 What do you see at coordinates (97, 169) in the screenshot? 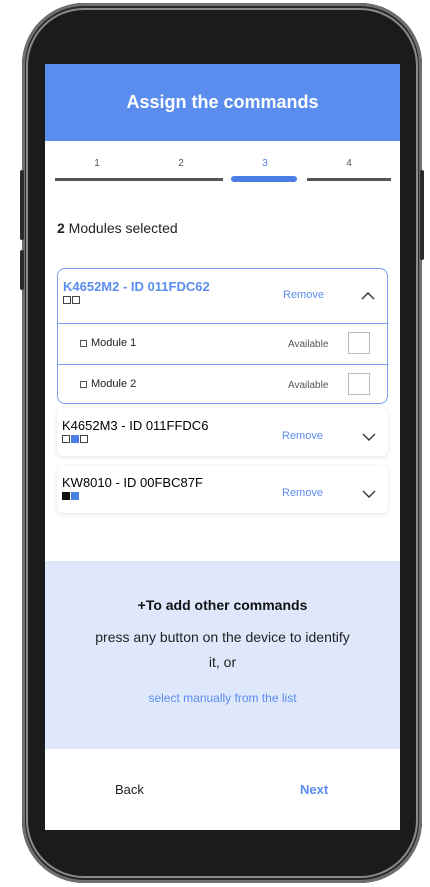
I see `step-1: 1` at bounding box center [97, 169].